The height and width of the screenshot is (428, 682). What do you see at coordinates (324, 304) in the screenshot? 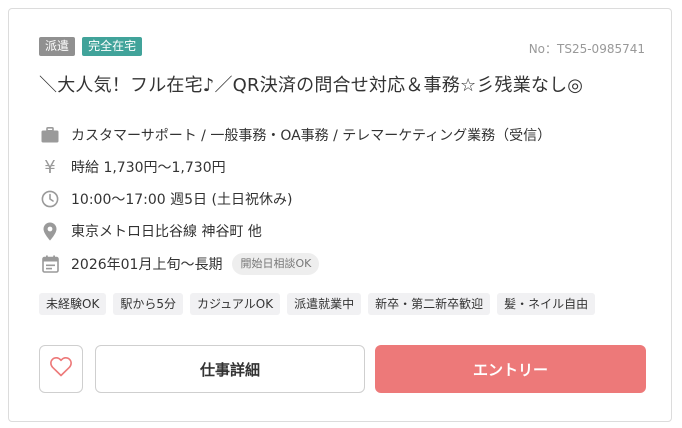
I see `feature-tag: 派遣就業中` at bounding box center [324, 304].